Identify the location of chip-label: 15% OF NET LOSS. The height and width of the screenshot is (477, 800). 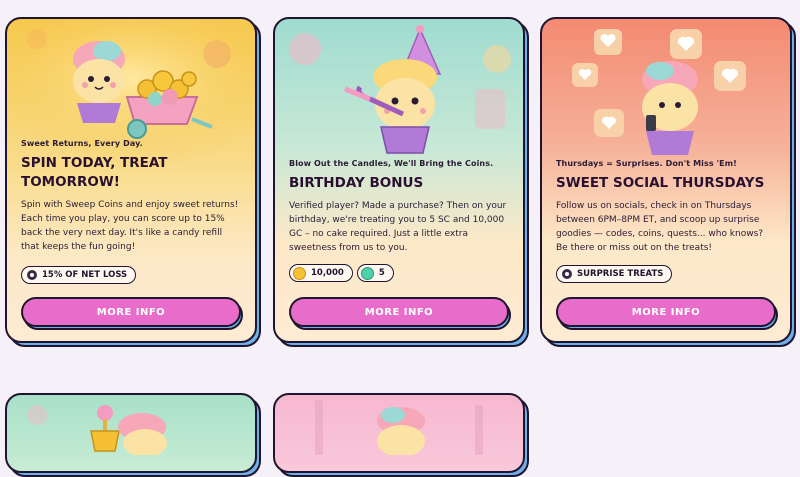
(85, 275).